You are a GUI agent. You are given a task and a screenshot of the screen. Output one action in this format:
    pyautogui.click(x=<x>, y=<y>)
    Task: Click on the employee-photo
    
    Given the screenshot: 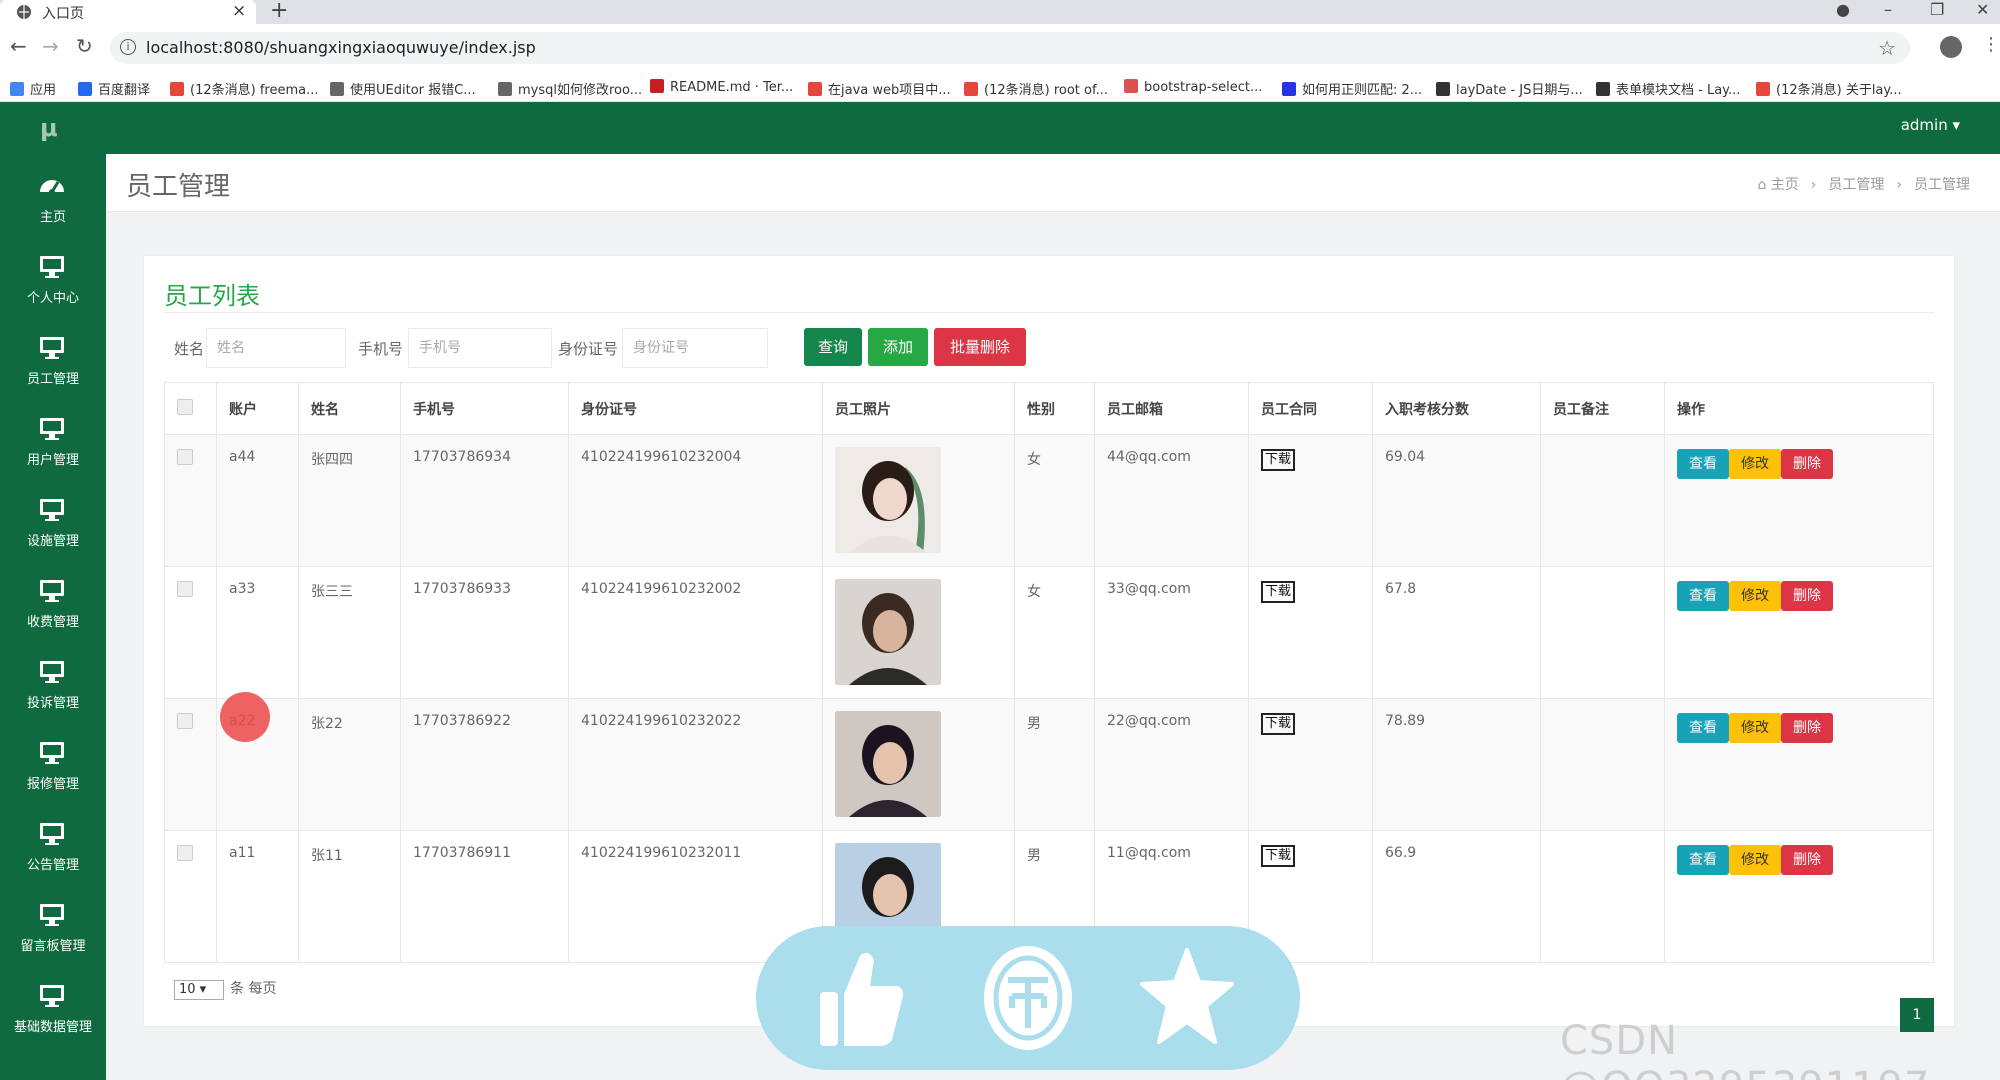 What is the action you would take?
    pyautogui.click(x=888, y=764)
    